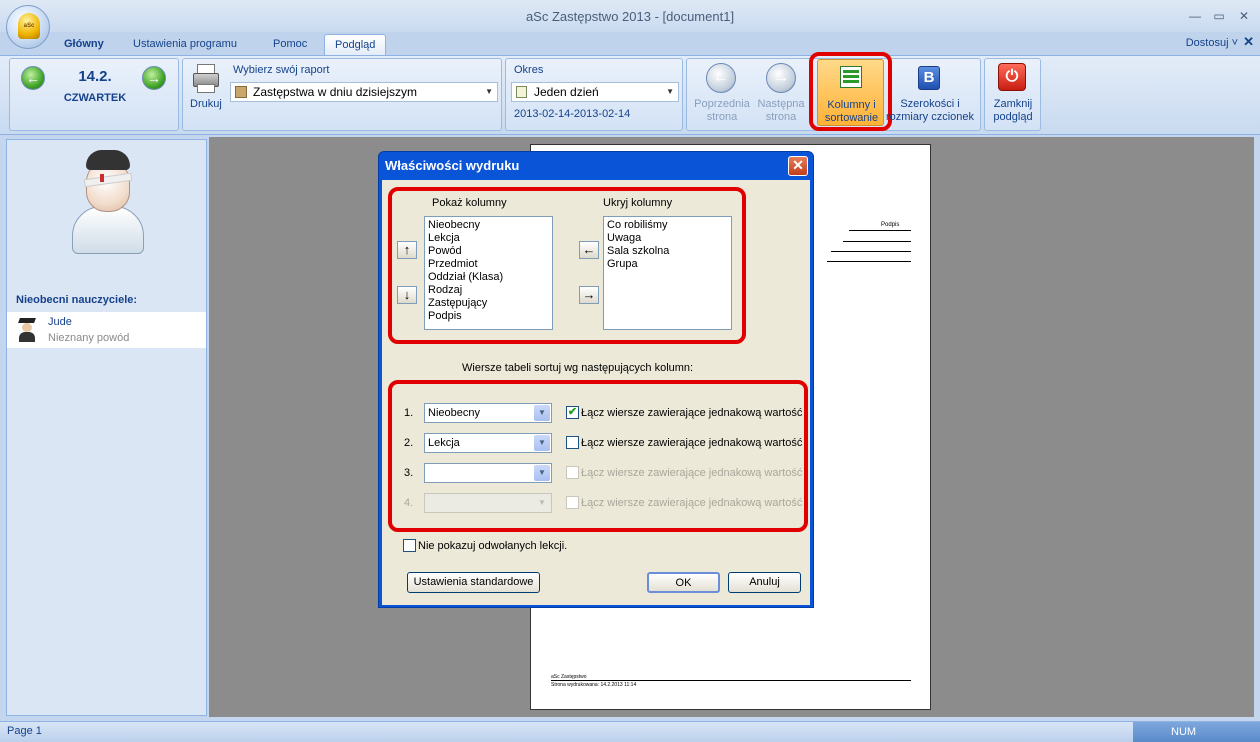 The height and width of the screenshot is (742, 1260). I want to click on period-select: Jeden dzień ▼, so click(595, 92).